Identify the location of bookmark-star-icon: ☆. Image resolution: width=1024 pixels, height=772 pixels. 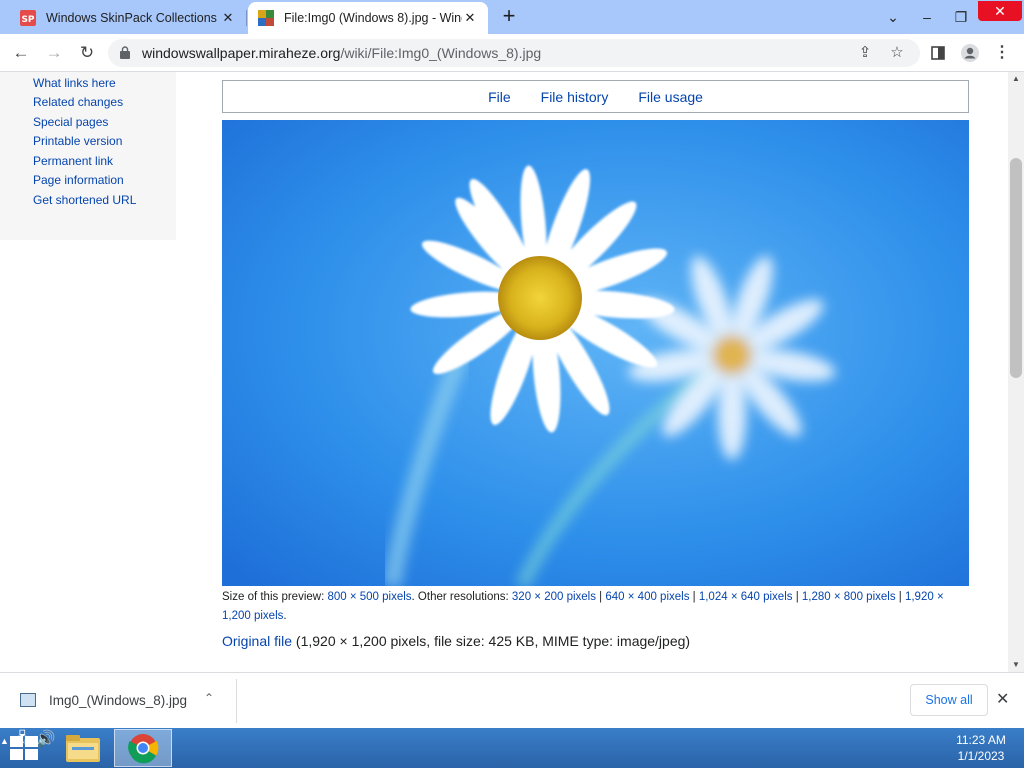
(897, 53).